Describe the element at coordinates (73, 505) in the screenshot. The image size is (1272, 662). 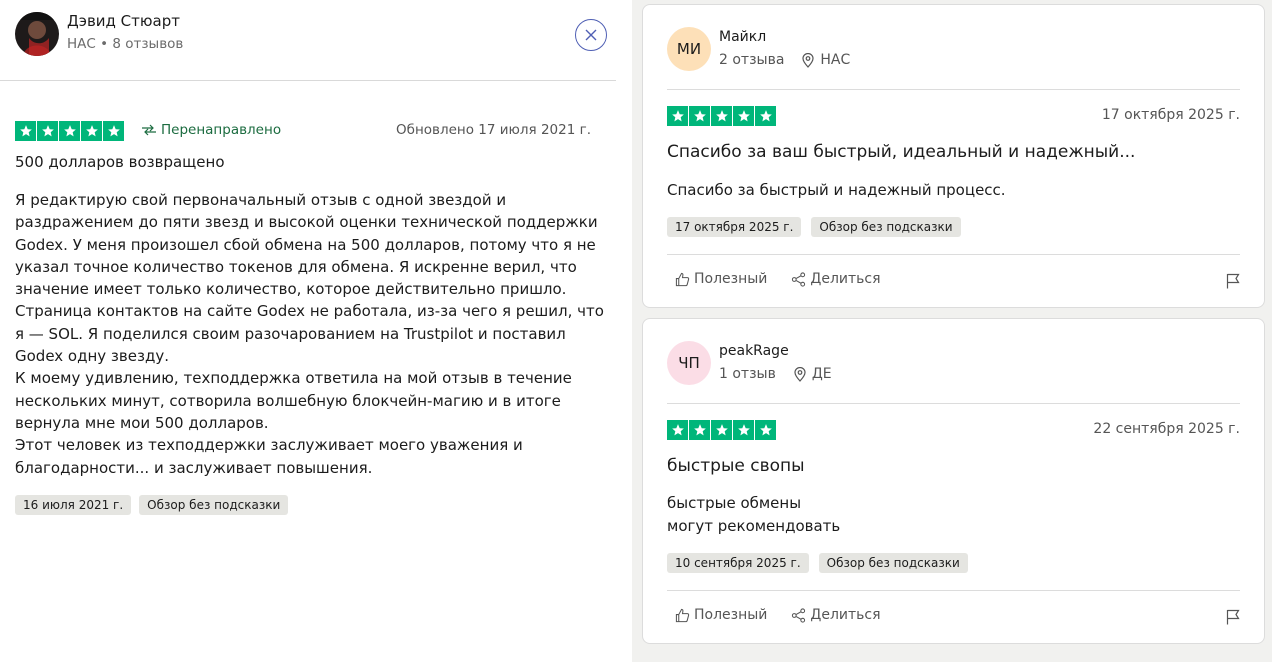
I see `date-tag: 16 июля 2021 г.` at that location.